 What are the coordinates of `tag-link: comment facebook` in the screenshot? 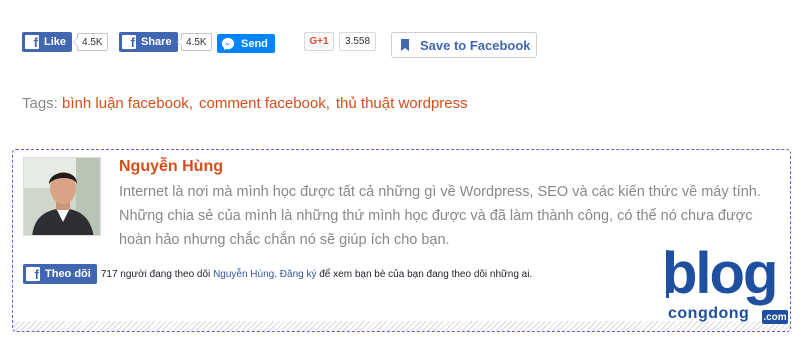 It's located at (262, 103).